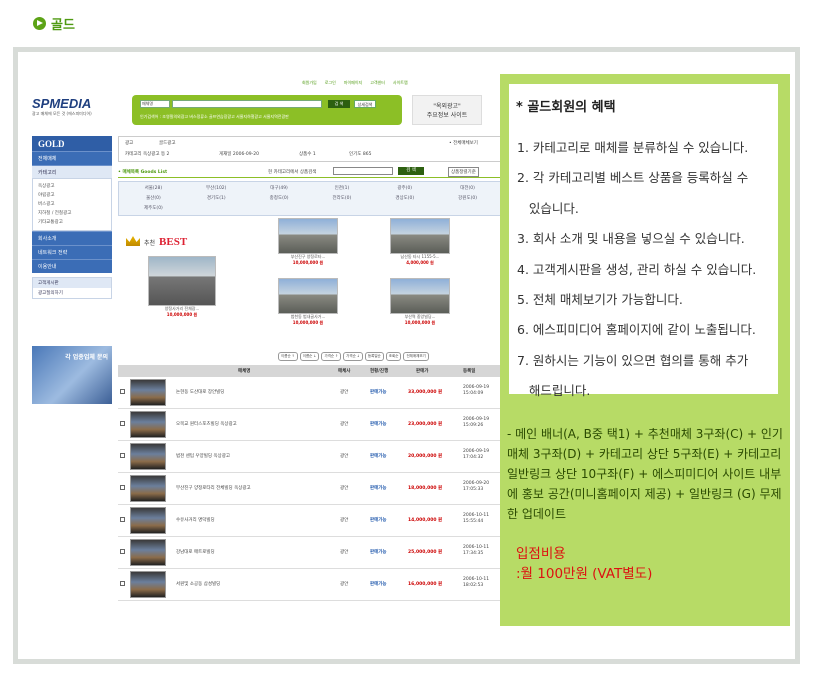 Image resolution: width=813 pixels, height=684 pixels. I want to click on category-item: 야립광고, so click(72, 195).